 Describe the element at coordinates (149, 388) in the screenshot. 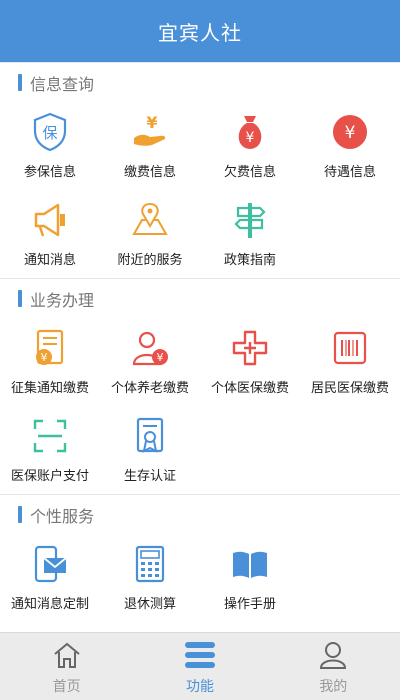

I see `item-label: 个体养老缴费` at that location.